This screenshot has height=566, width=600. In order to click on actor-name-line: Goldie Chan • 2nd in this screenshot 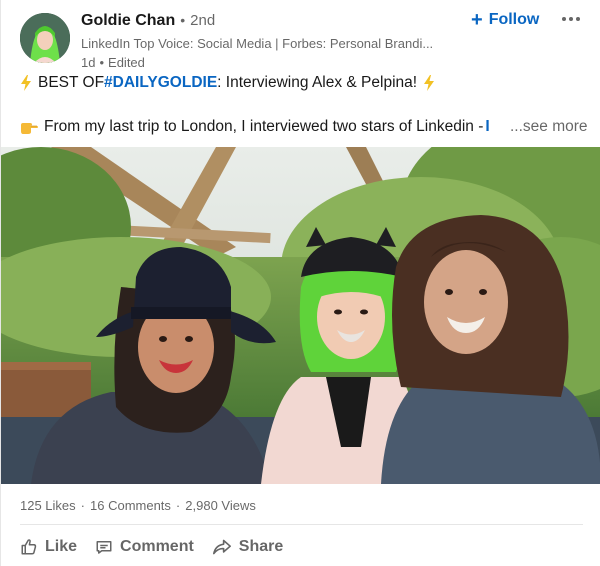, I will do `click(276, 22)`.